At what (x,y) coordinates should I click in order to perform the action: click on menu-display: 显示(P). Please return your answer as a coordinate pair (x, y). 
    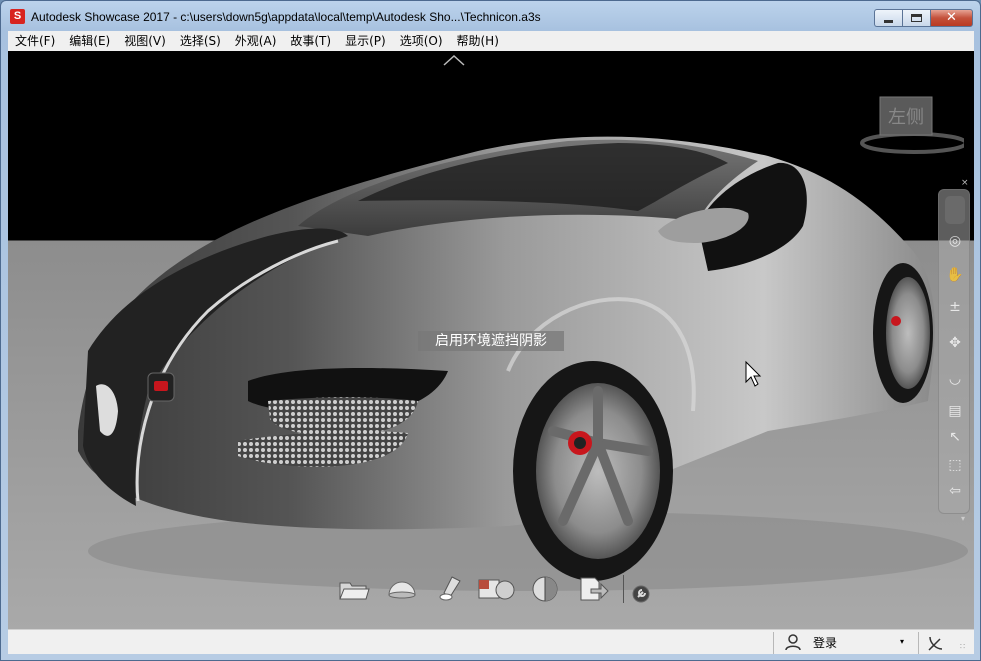
    Looking at the image, I should click on (365, 41).